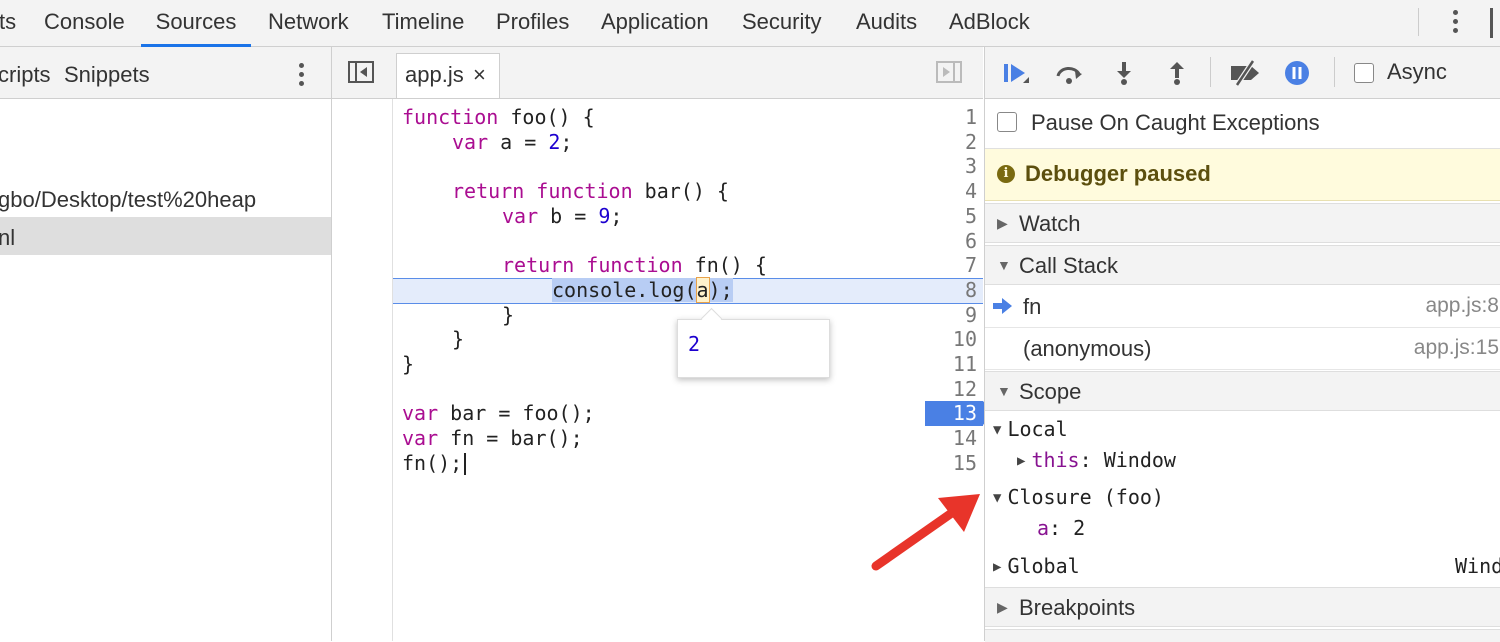  What do you see at coordinates (1015, 73) in the screenshot?
I see `resume-icon` at bounding box center [1015, 73].